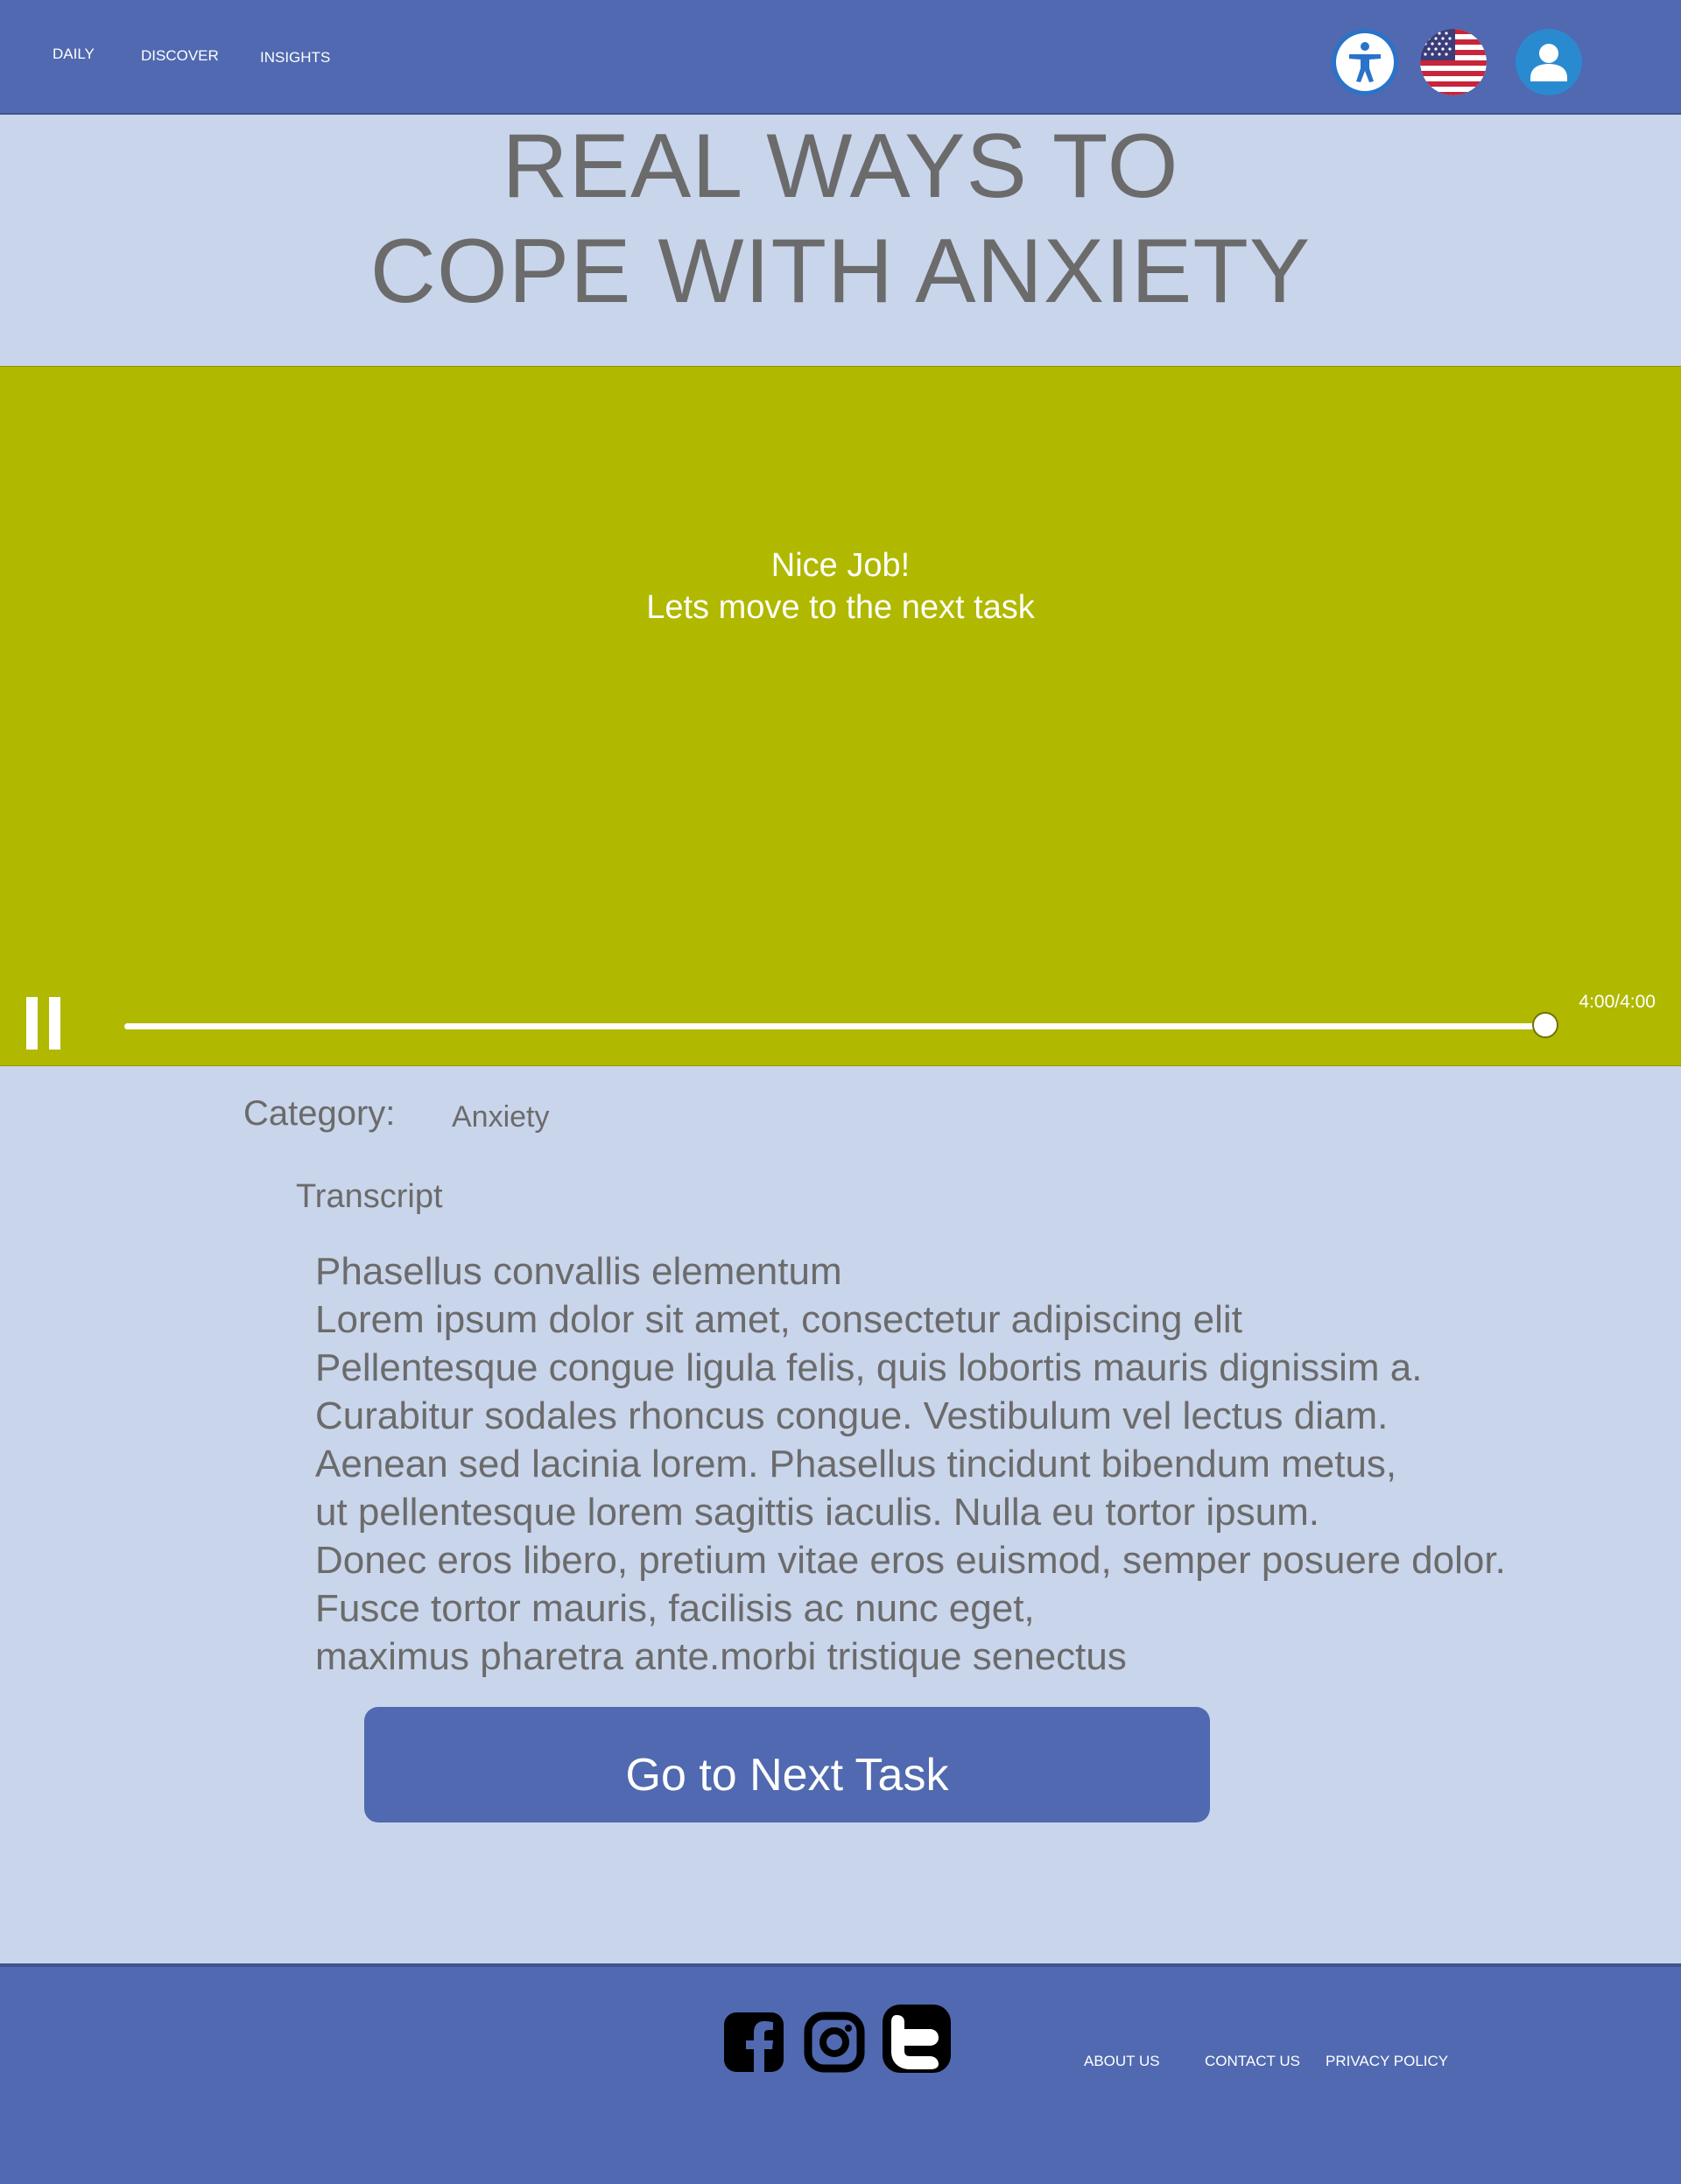 The height and width of the screenshot is (2184, 1681). What do you see at coordinates (54, 1023) in the screenshot?
I see `pause-icon-bar` at bounding box center [54, 1023].